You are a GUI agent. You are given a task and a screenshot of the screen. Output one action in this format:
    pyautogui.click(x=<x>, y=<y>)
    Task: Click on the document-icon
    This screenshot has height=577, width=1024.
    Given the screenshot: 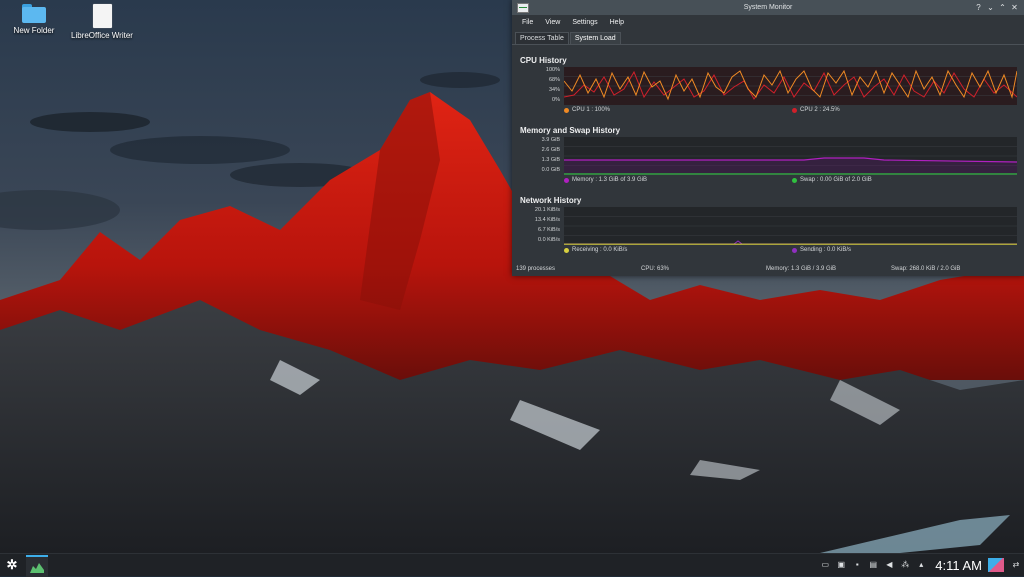 What is the action you would take?
    pyautogui.click(x=102, y=16)
    